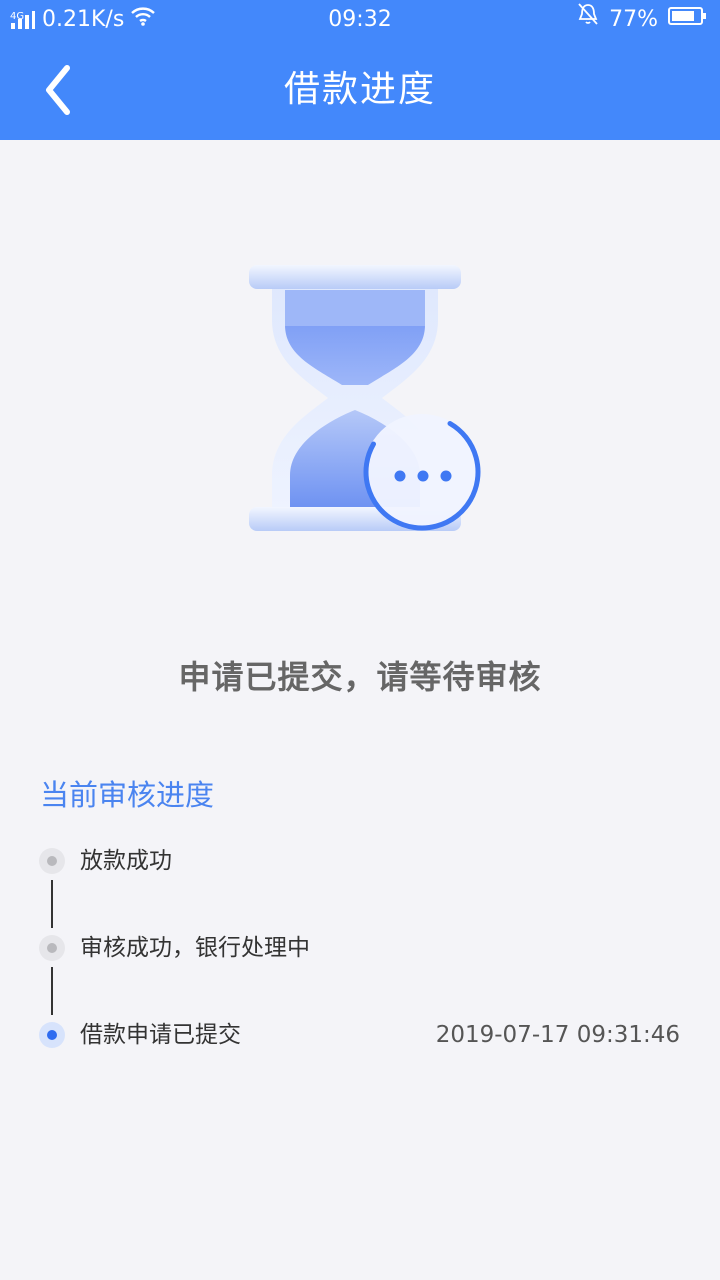 The height and width of the screenshot is (1280, 720). I want to click on progress-step: 借款申请已提交 2019-07-17 09:31:46, so click(360, 1035).